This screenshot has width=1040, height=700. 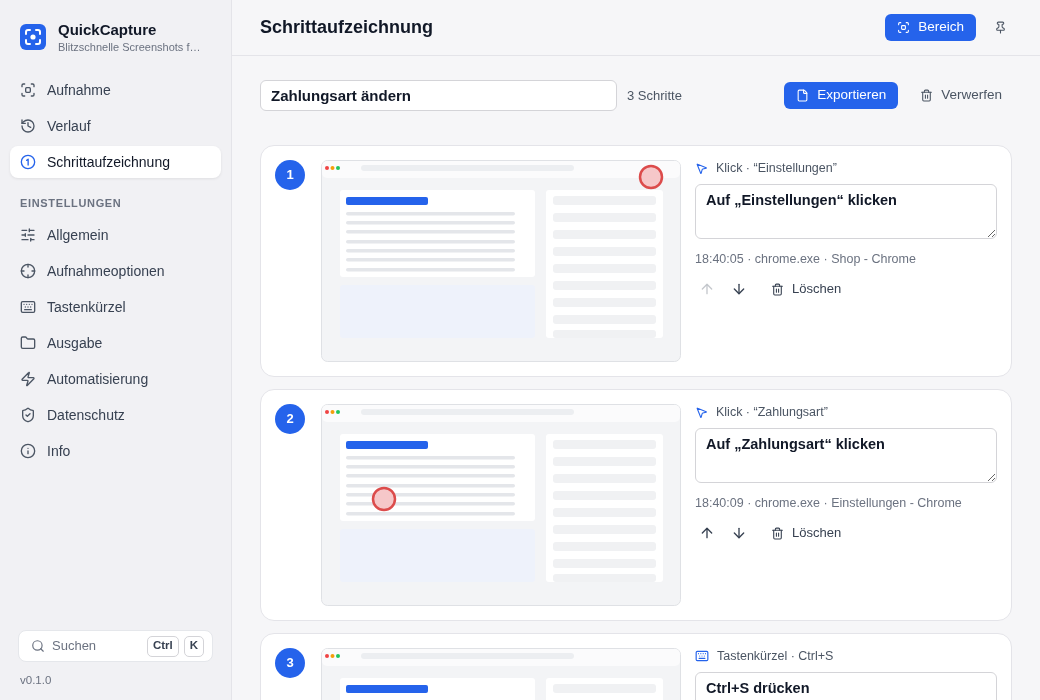 What do you see at coordinates (776, 168) in the screenshot?
I see `step-action-label: Klick · “Einstellungen”` at bounding box center [776, 168].